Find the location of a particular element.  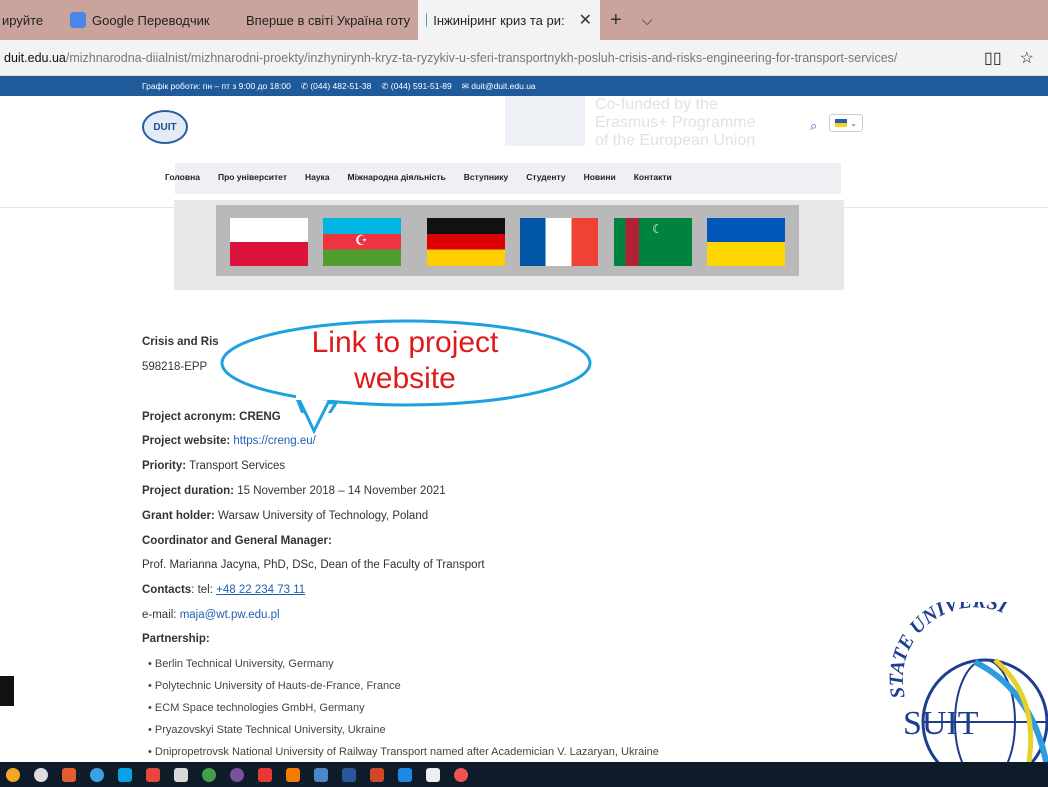

ukraine-flag-icon is located at coordinates (841, 123).